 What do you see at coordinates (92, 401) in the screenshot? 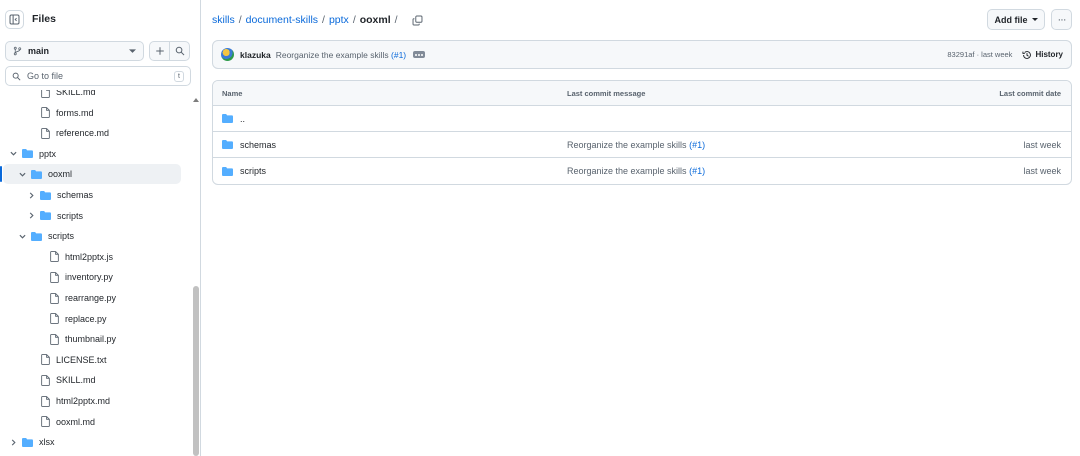
I see `tree-file-html2pptx-md: html2pptx.md` at bounding box center [92, 401].